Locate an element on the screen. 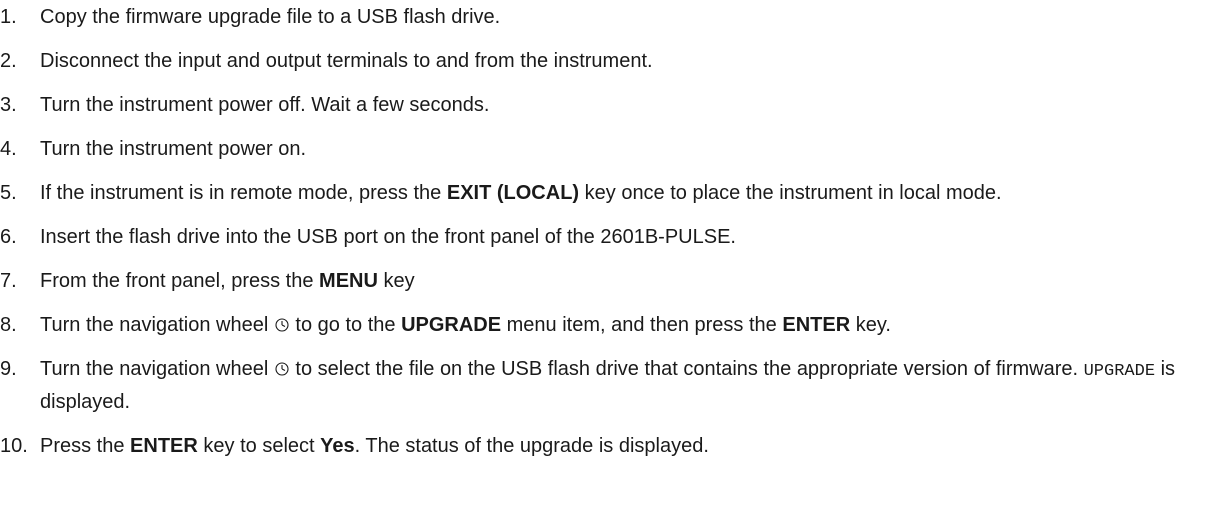 The image size is (1217, 529). step-number: 9. is located at coordinates (8, 369).